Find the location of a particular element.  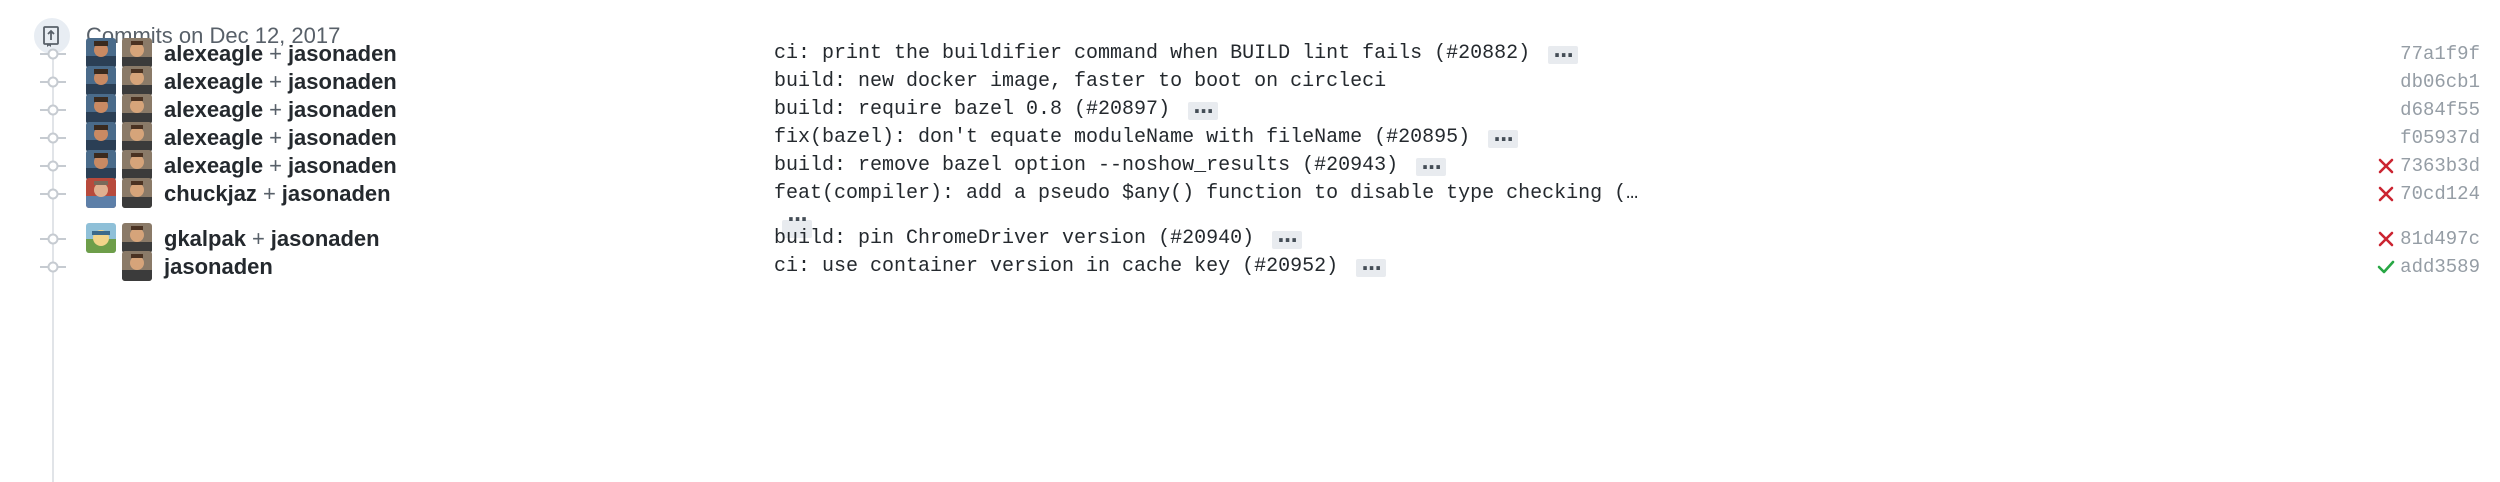

commit-authors: jasonaden is located at coordinates (218, 267).